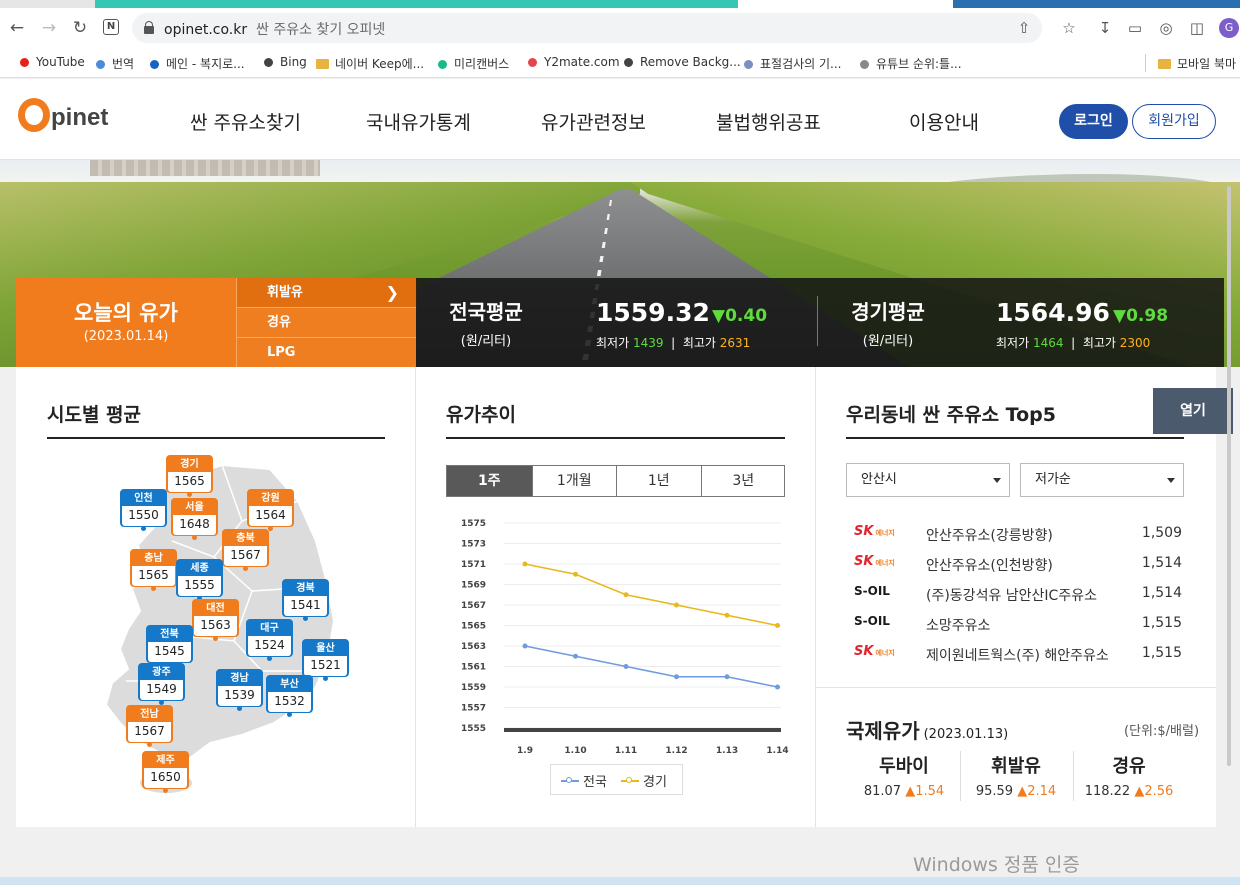  What do you see at coordinates (239, 708) in the screenshot?
I see `region-pin-icon` at bounding box center [239, 708].